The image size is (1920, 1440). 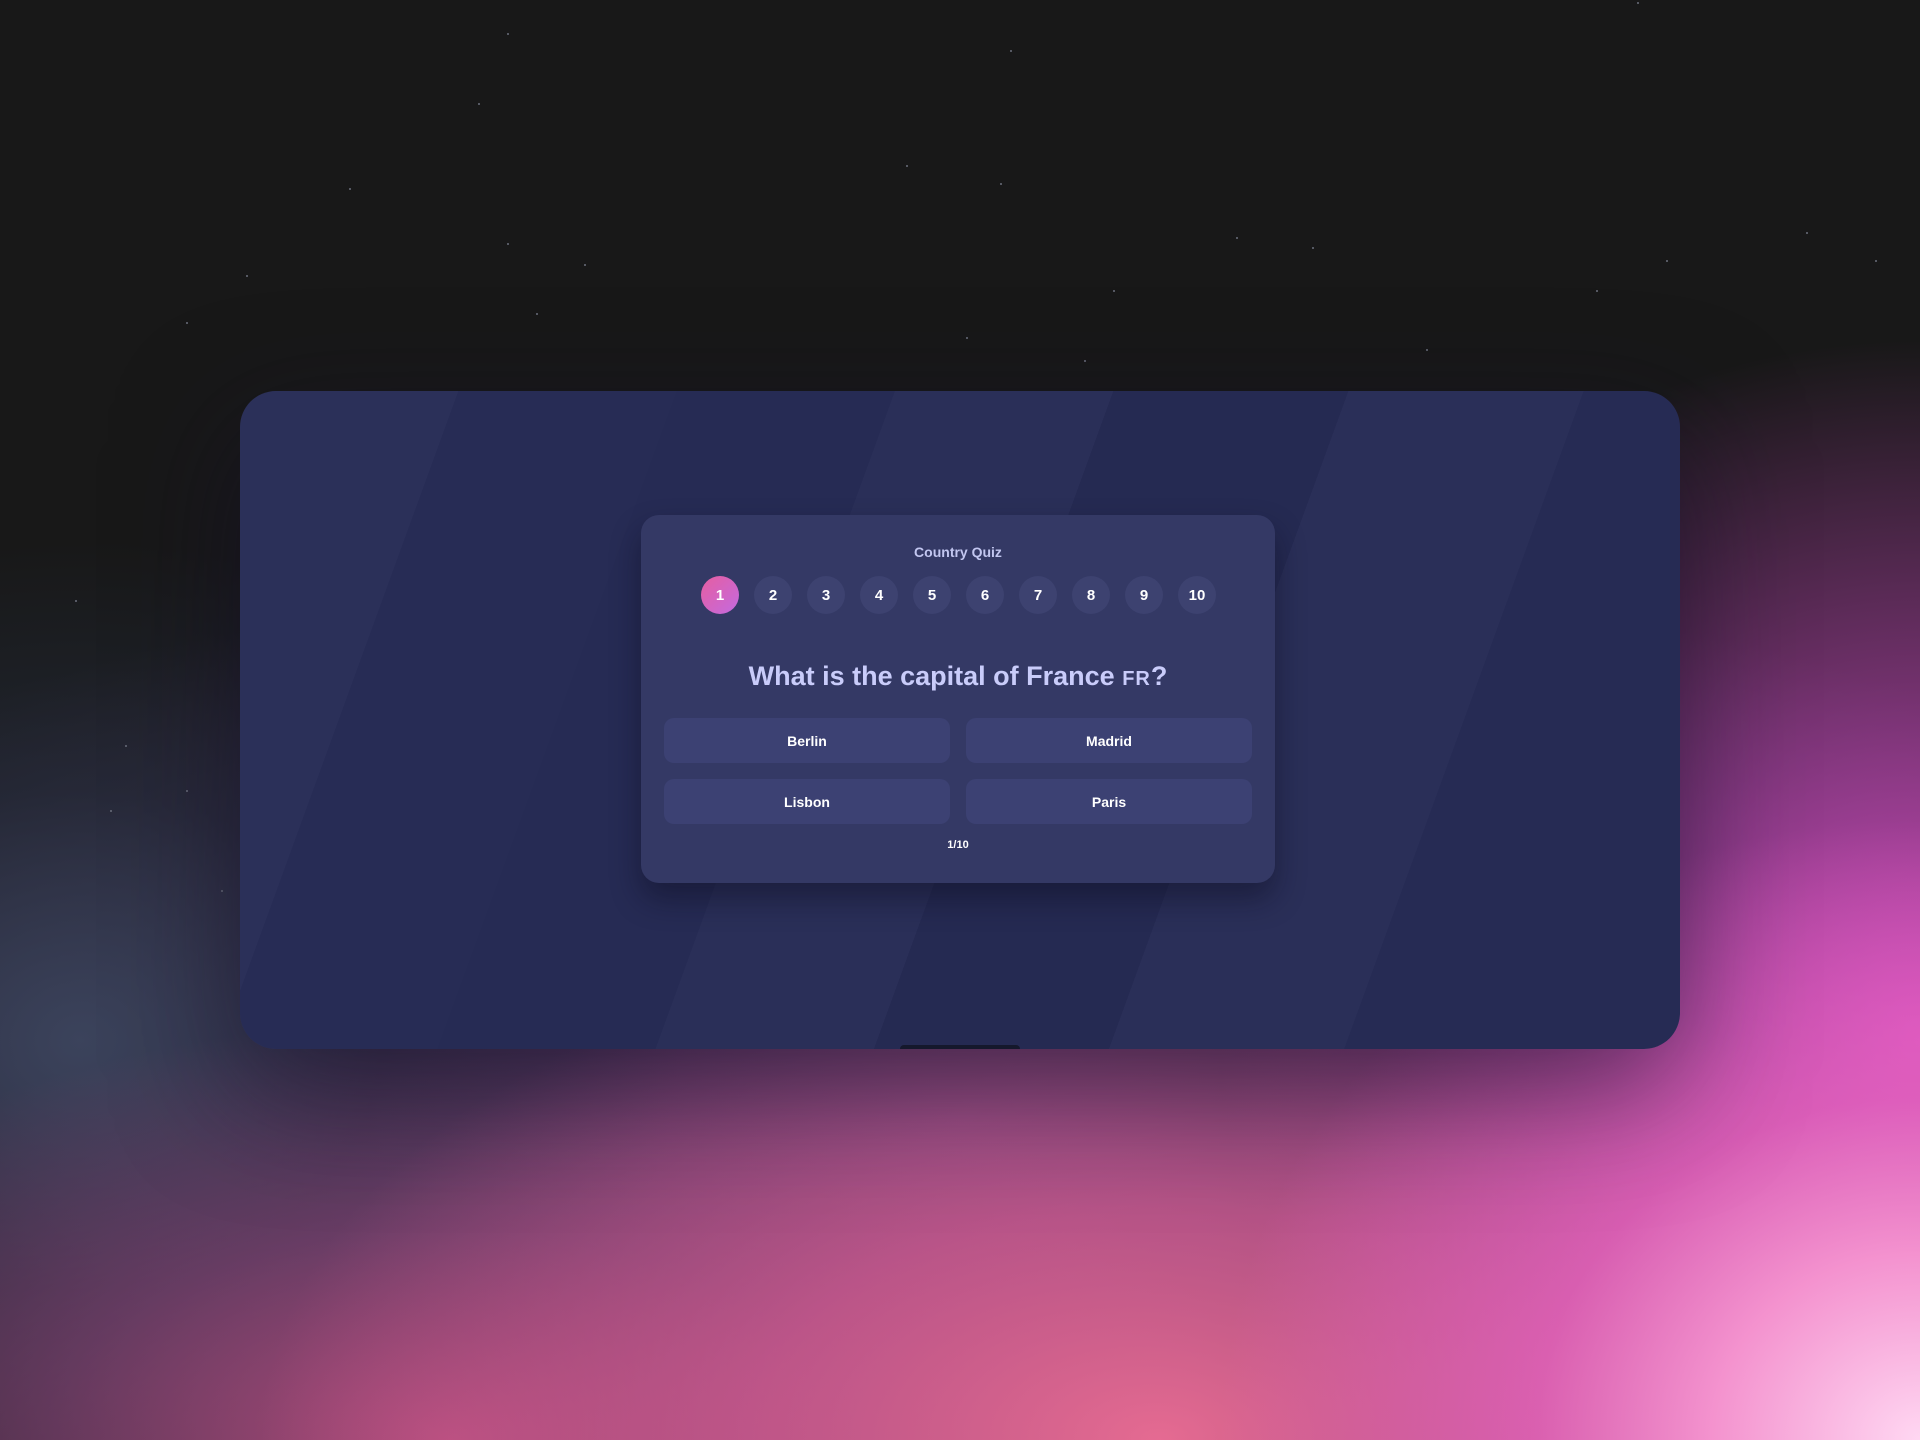 What do you see at coordinates (773, 595) in the screenshot?
I see `step-button-2: 2` at bounding box center [773, 595].